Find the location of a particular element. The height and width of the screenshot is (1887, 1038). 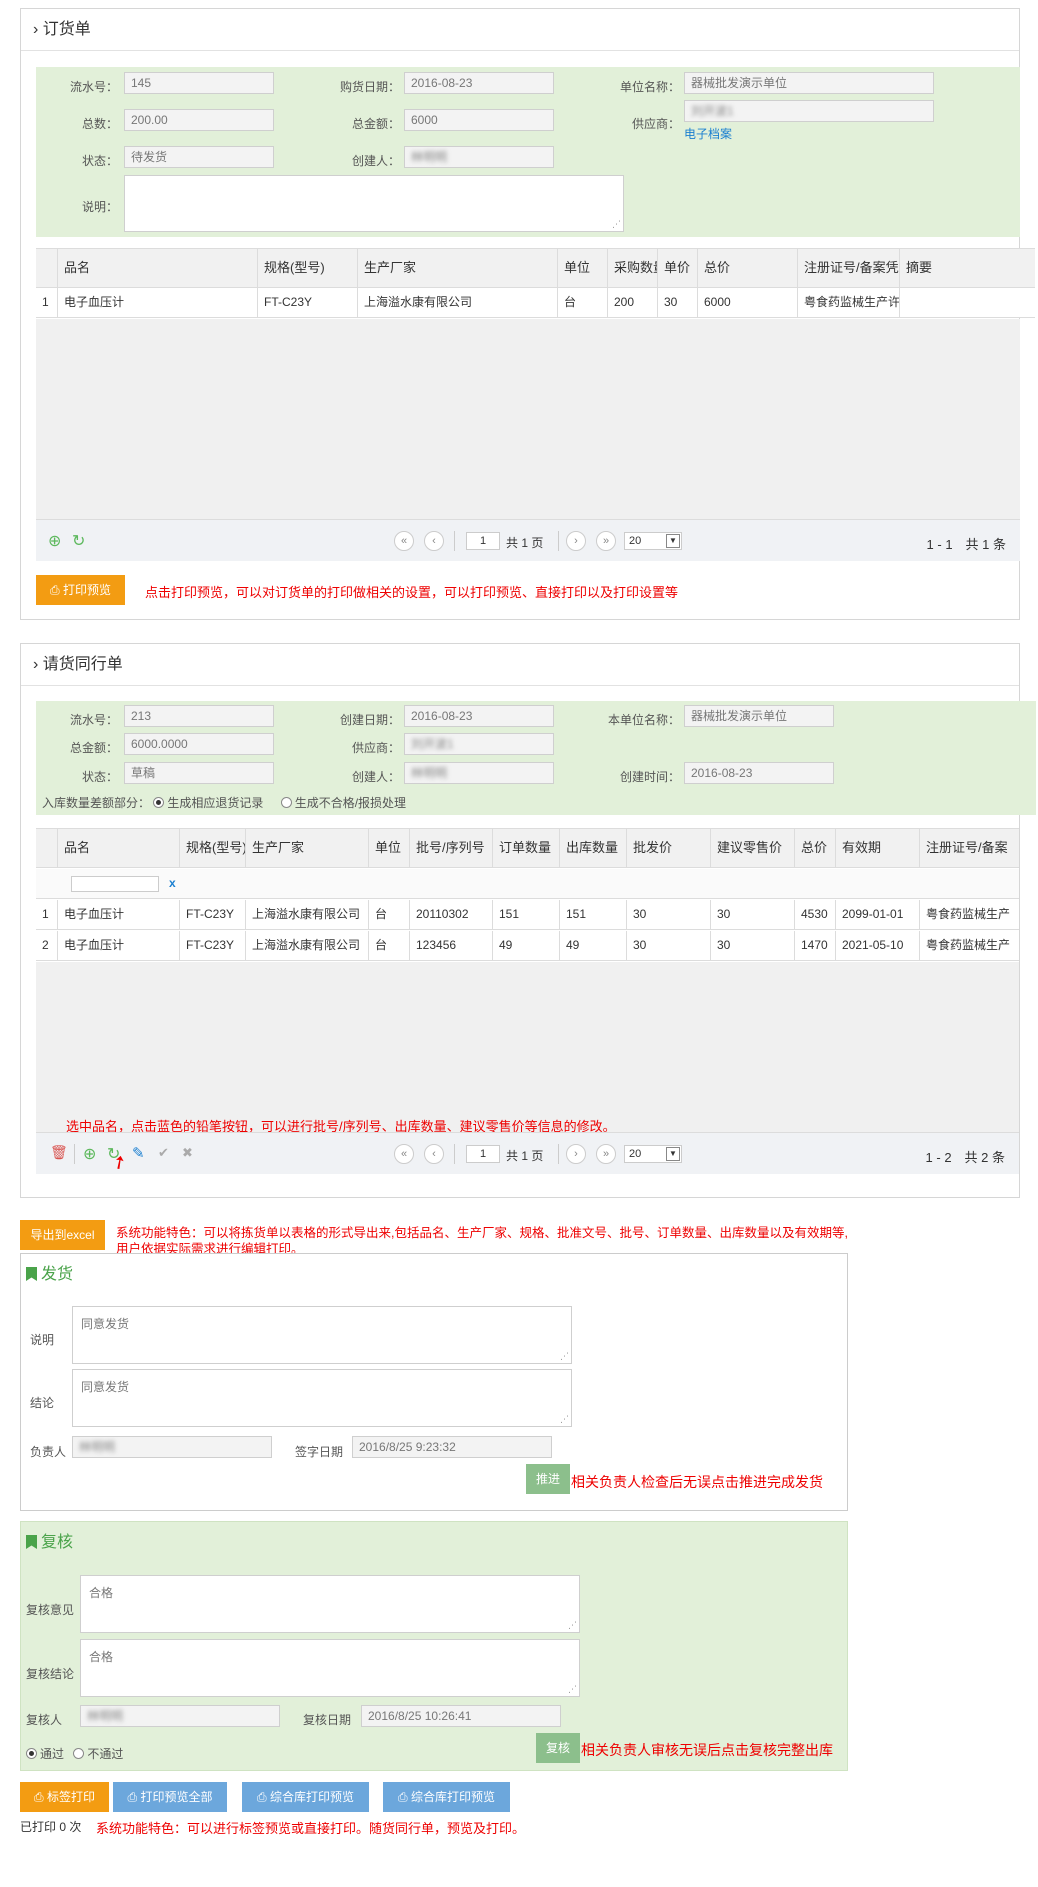

row-index: 2 is located at coordinates (47, 945).